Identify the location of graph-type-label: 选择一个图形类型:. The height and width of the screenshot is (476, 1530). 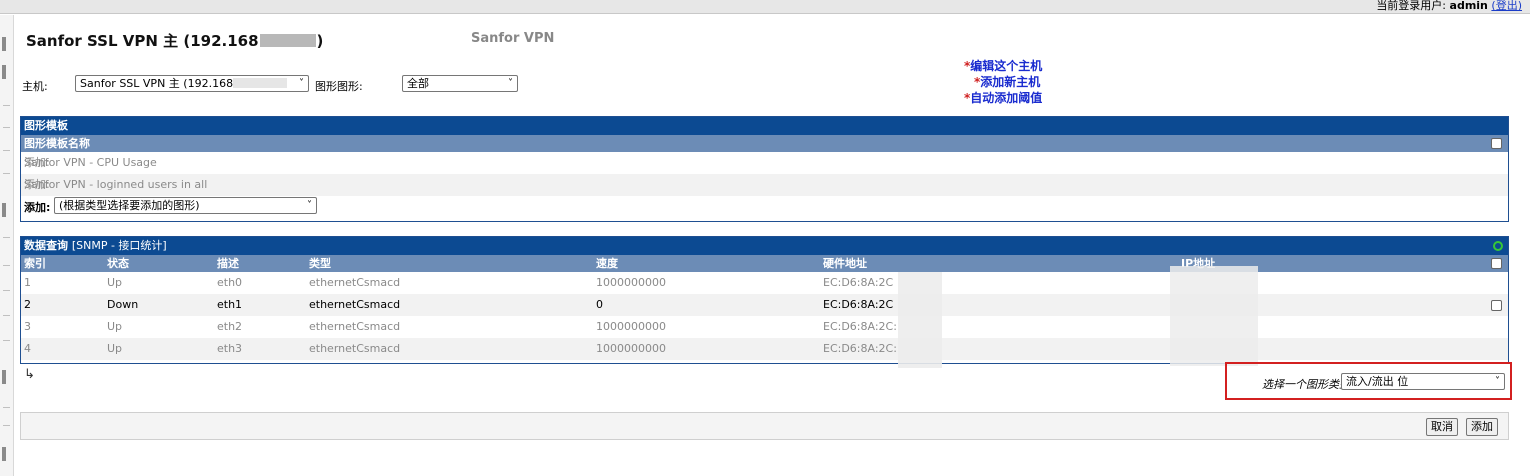
(1308, 384).